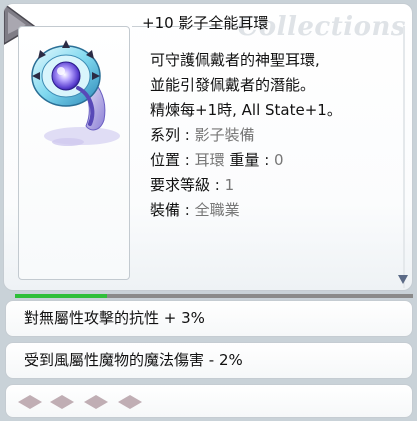  What do you see at coordinates (403, 279) in the screenshot?
I see `scroll-down-arrow-icon` at bounding box center [403, 279].